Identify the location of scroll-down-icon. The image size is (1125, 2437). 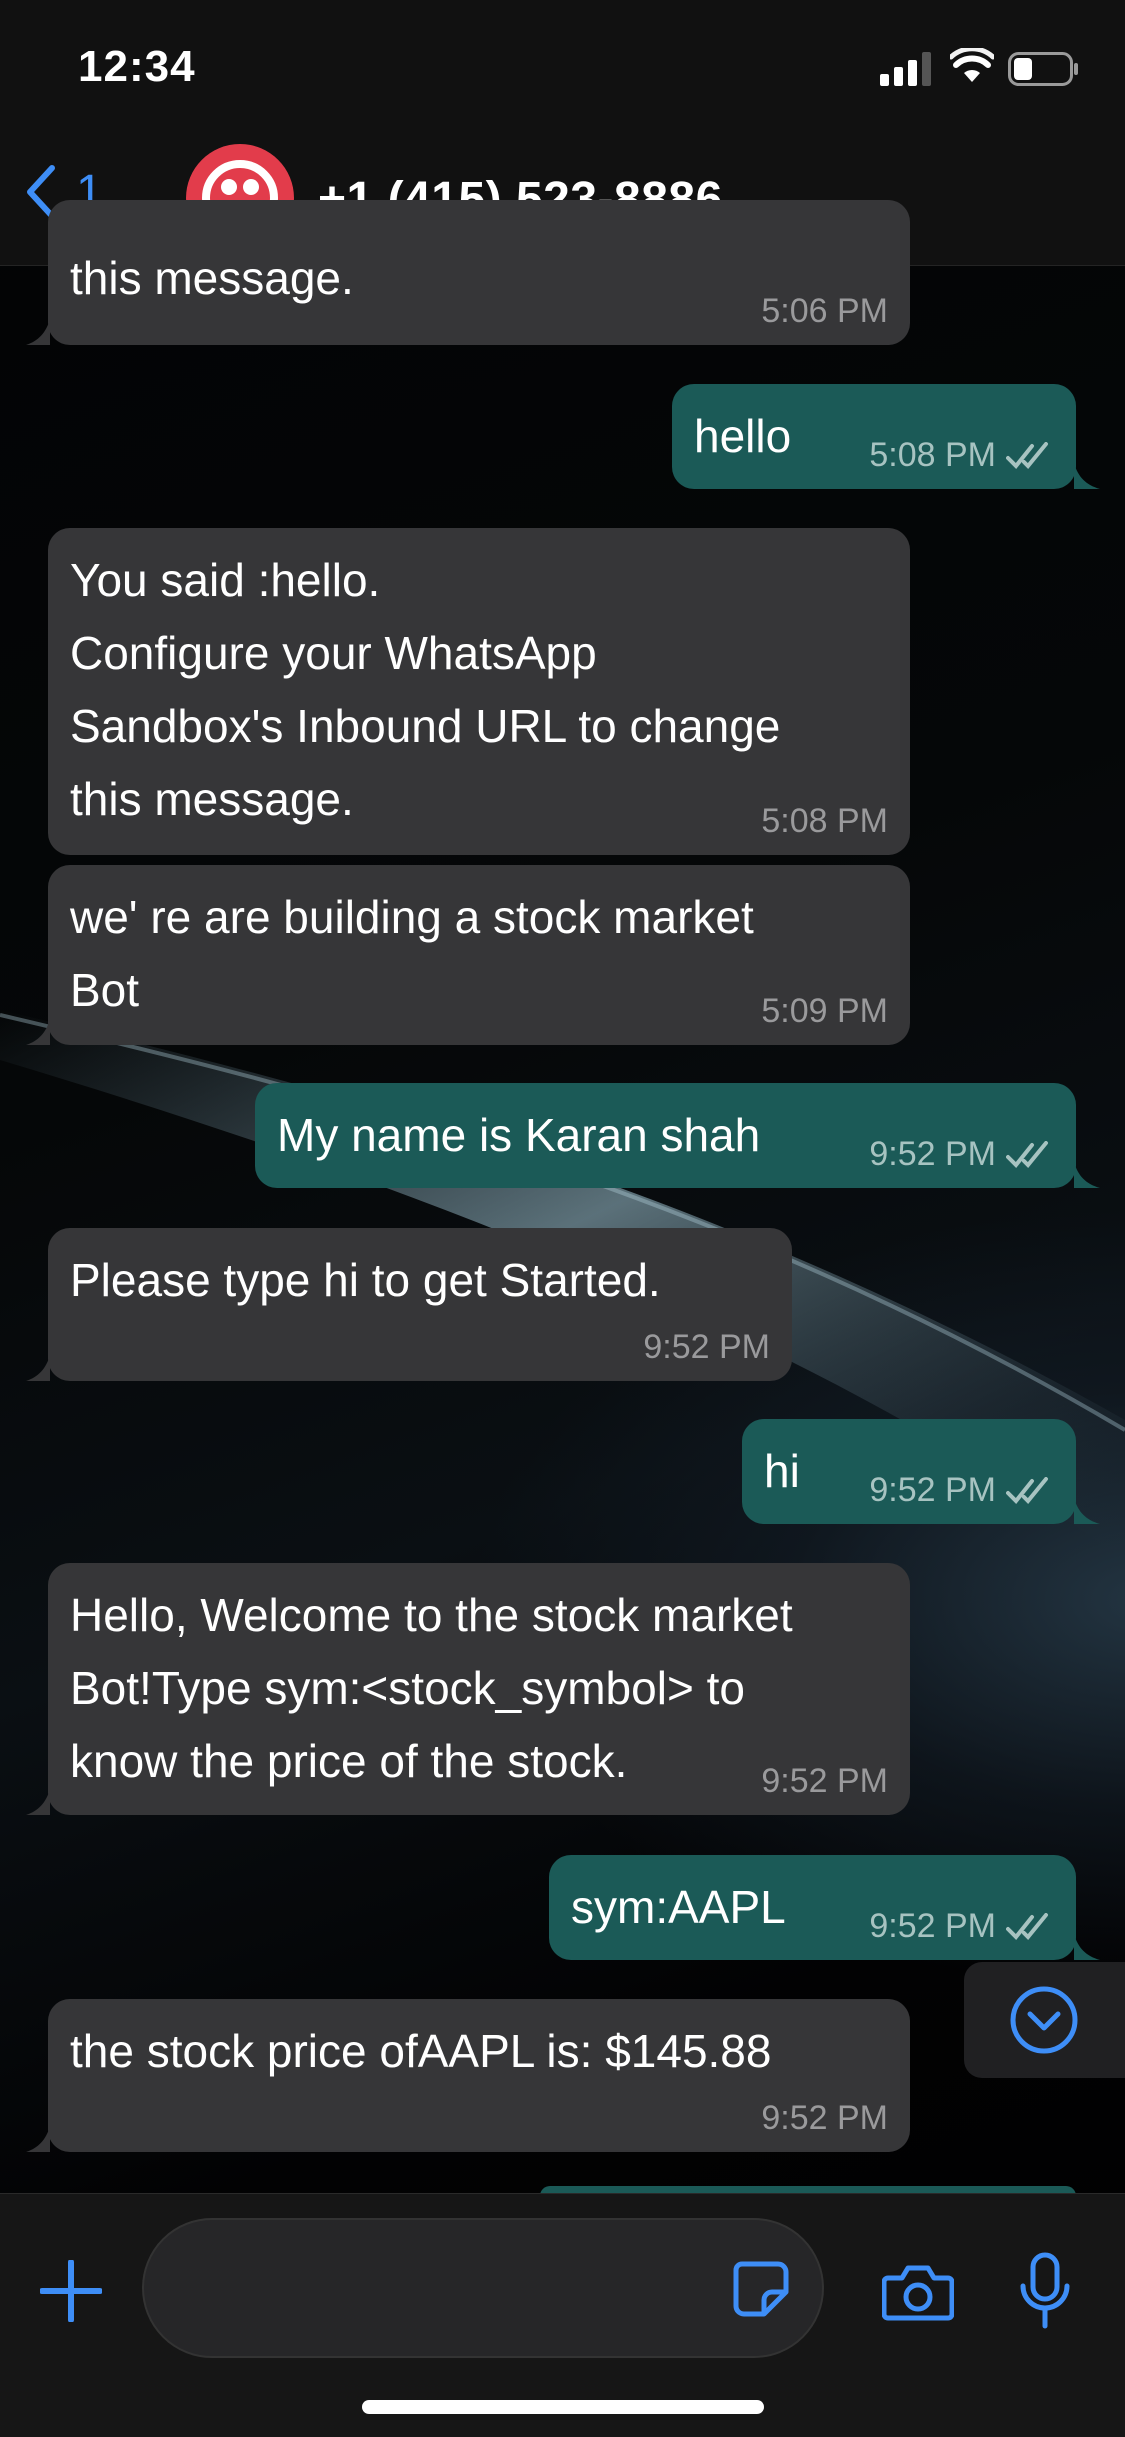
(1044, 2020).